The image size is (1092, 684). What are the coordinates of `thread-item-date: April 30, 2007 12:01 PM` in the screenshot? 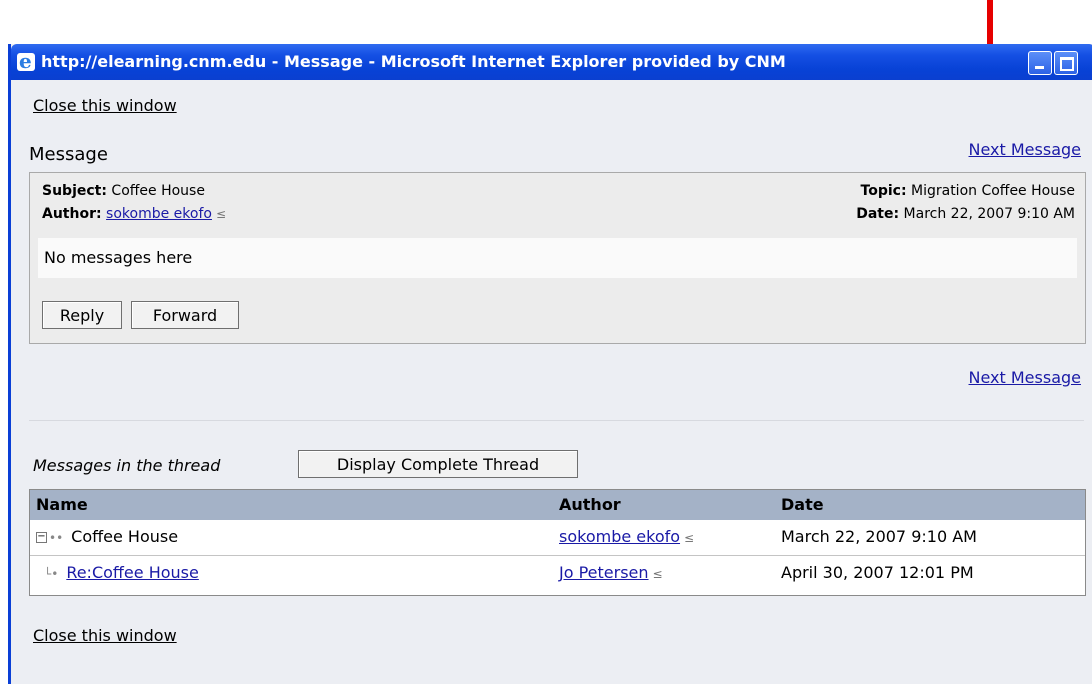 It's located at (877, 572).